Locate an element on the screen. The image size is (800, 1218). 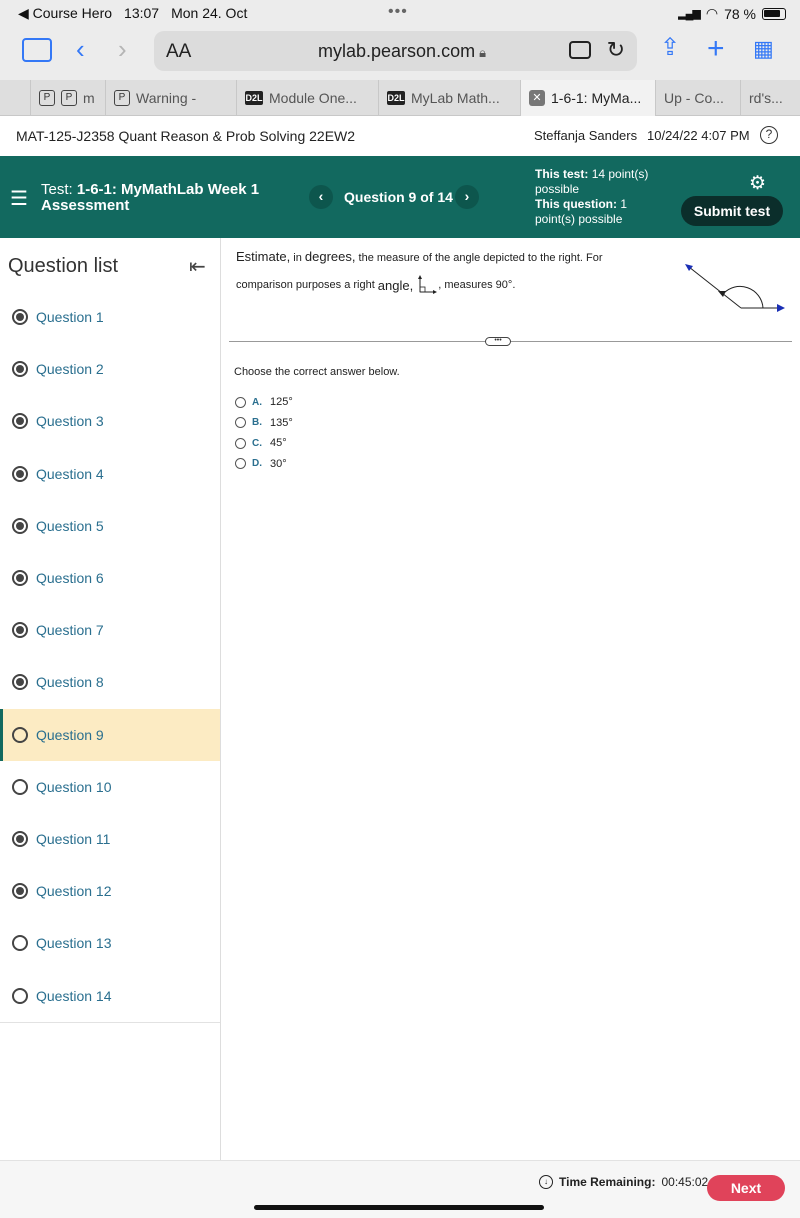
question-list-label: Question 3 is located at coordinates (70, 421).